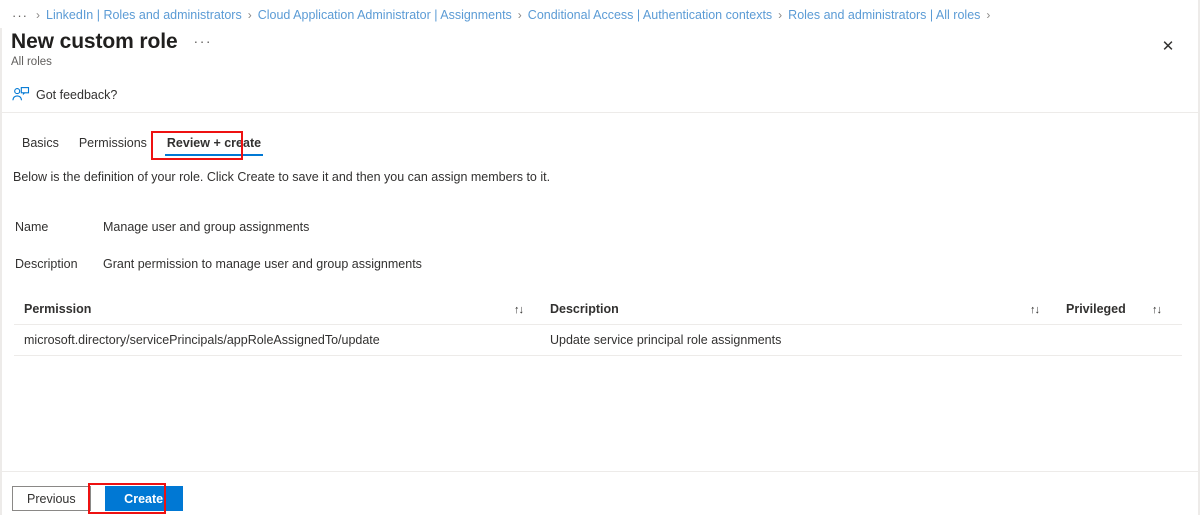  What do you see at coordinates (264, 309) in the screenshot?
I see `column-header-permission: Permission` at bounding box center [264, 309].